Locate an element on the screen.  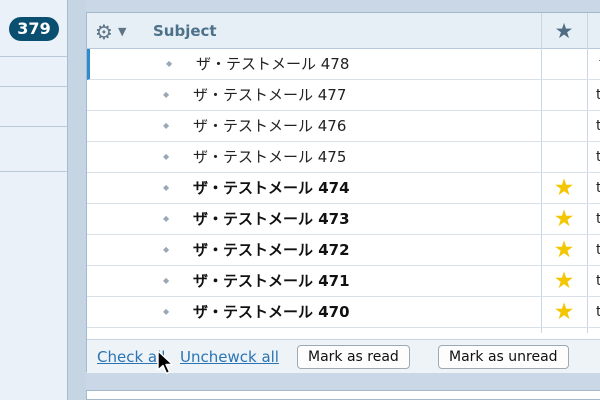
pane-gutter is located at coordinates (77, 200).